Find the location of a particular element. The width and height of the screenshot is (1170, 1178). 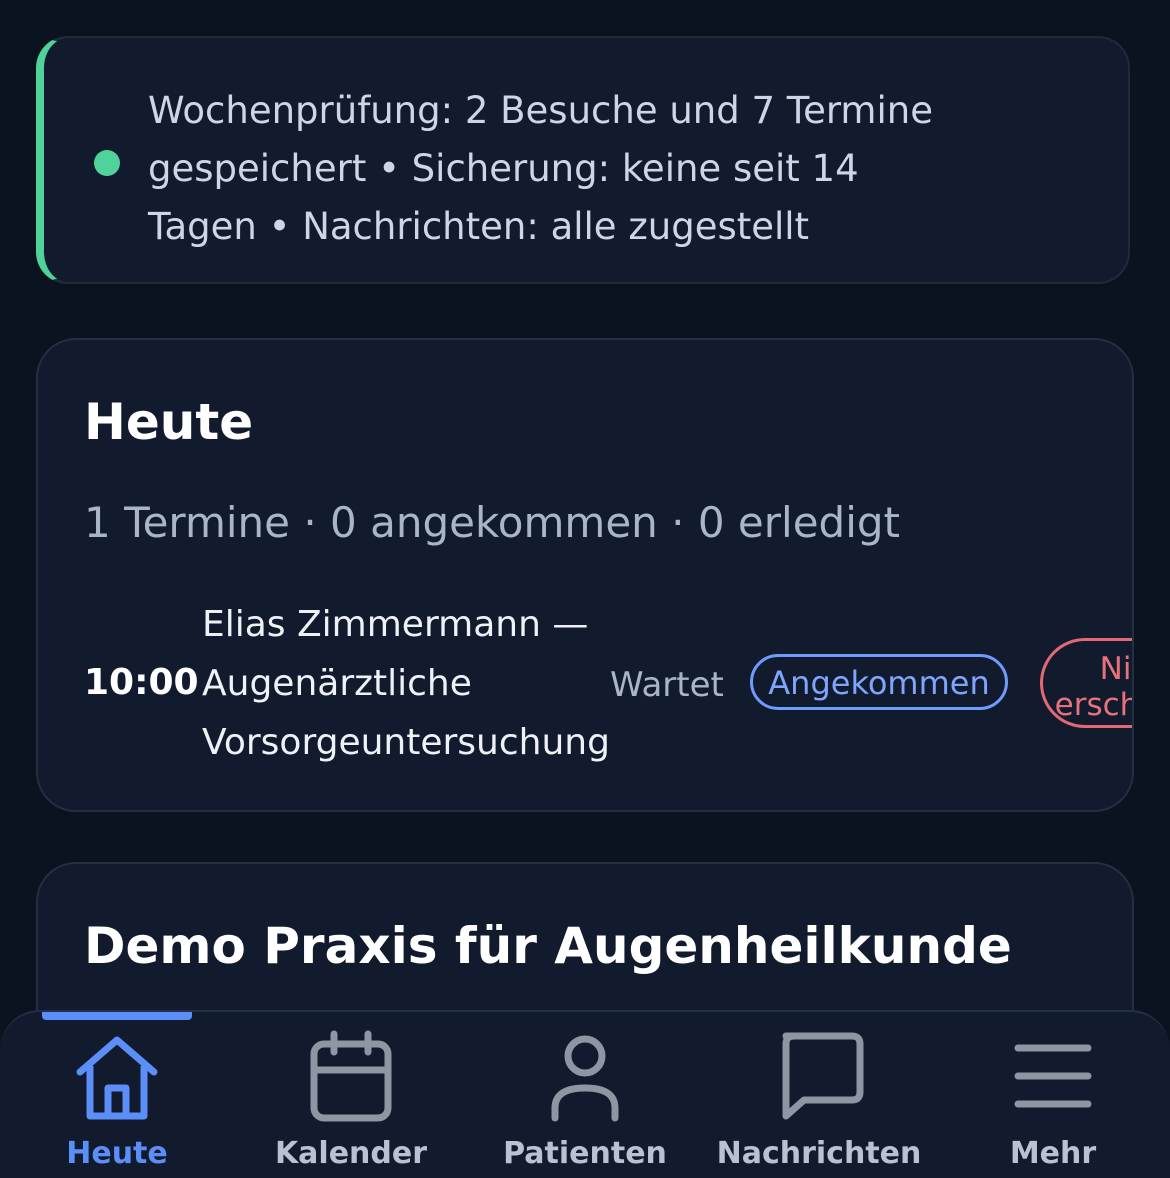

nav-label-heute: Heute is located at coordinates (117, 1153).